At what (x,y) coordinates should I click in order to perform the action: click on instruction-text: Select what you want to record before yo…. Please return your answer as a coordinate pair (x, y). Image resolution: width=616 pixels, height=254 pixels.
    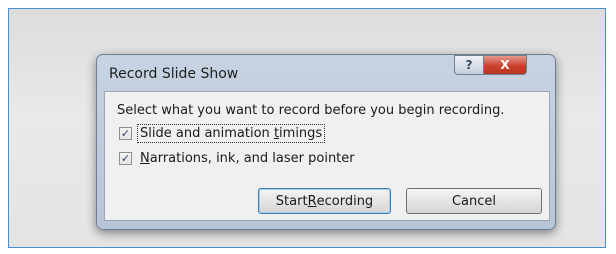
    Looking at the image, I should click on (311, 110).